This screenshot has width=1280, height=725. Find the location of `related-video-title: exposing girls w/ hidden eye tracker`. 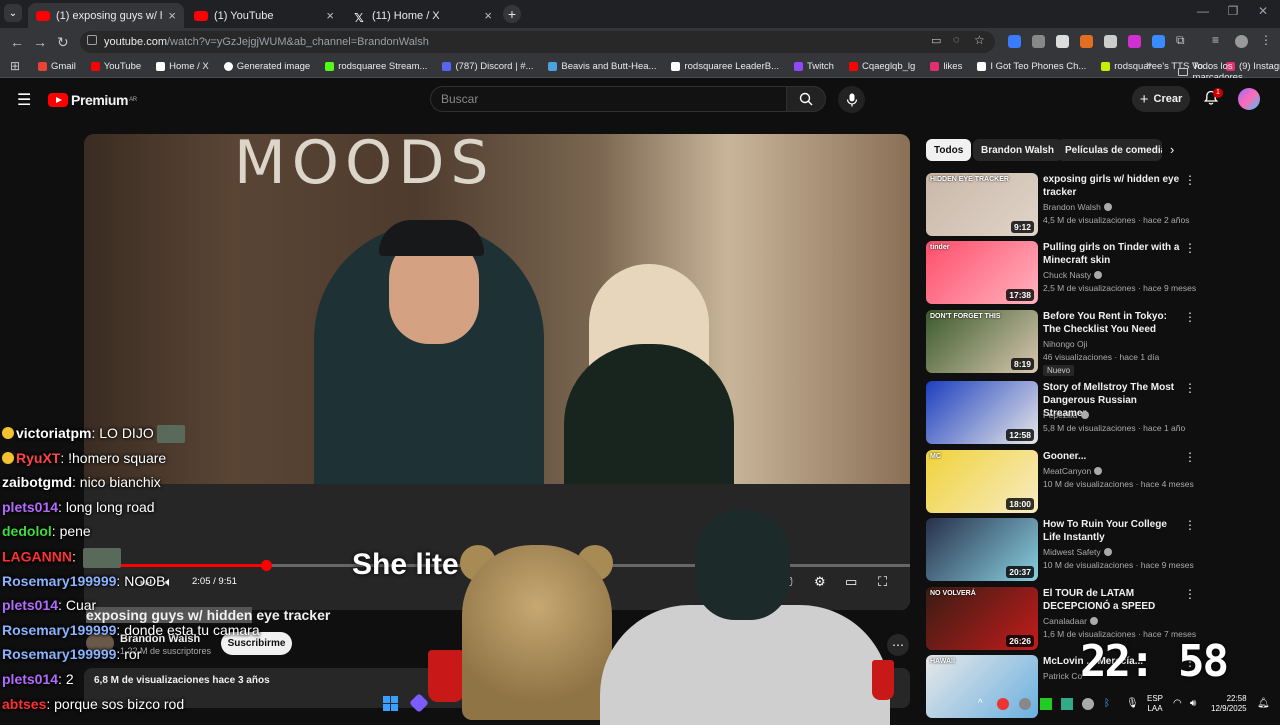

related-video-title: exposing girls w/ hidden eye tracker is located at coordinates (1113, 186).